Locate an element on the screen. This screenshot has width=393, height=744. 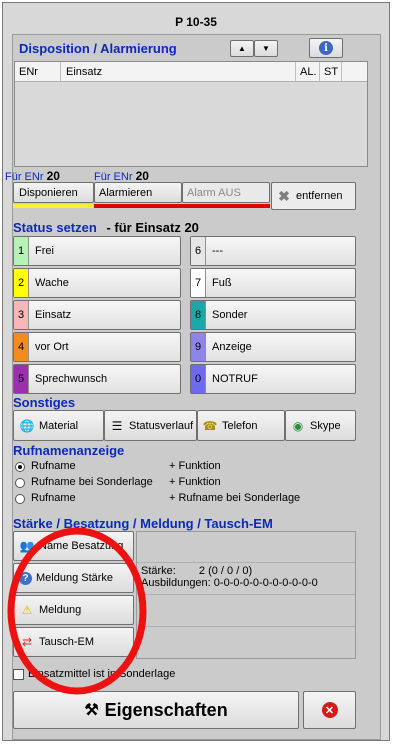
telefon-label: Telefon is located at coordinates (240, 425).